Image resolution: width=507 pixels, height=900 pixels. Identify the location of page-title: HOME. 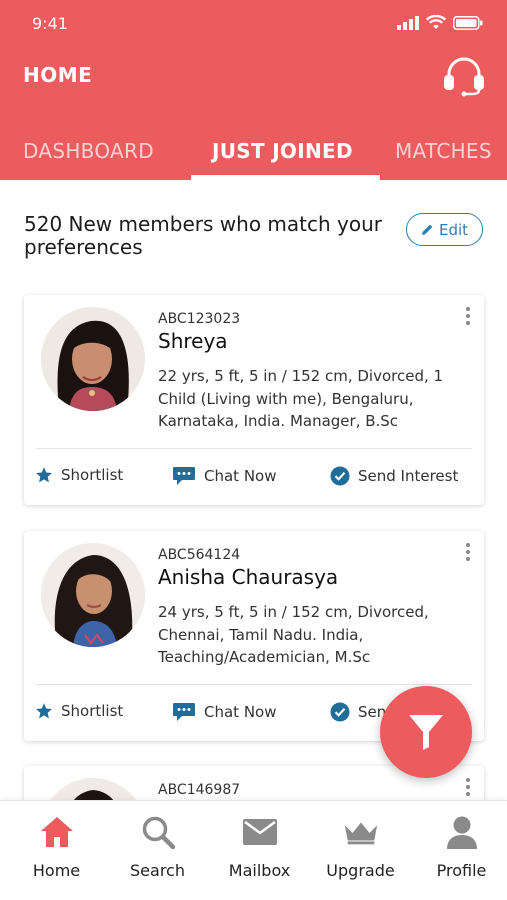
(58, 75).